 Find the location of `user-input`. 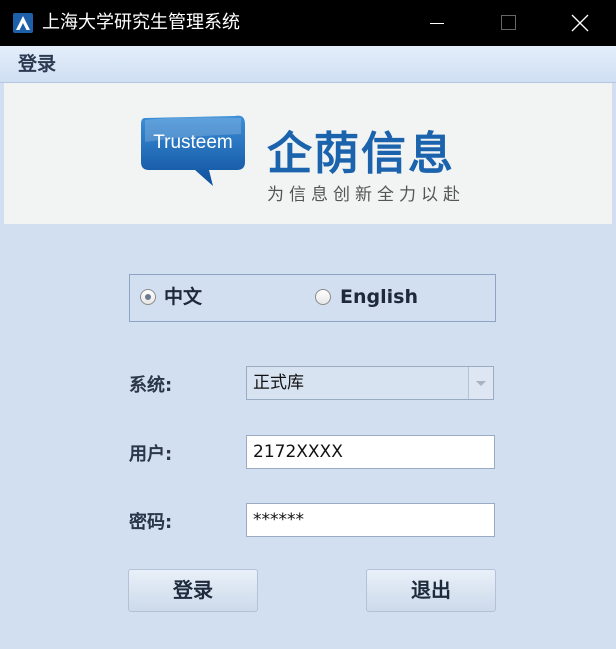

user-input is located at coordinates (370, 452).